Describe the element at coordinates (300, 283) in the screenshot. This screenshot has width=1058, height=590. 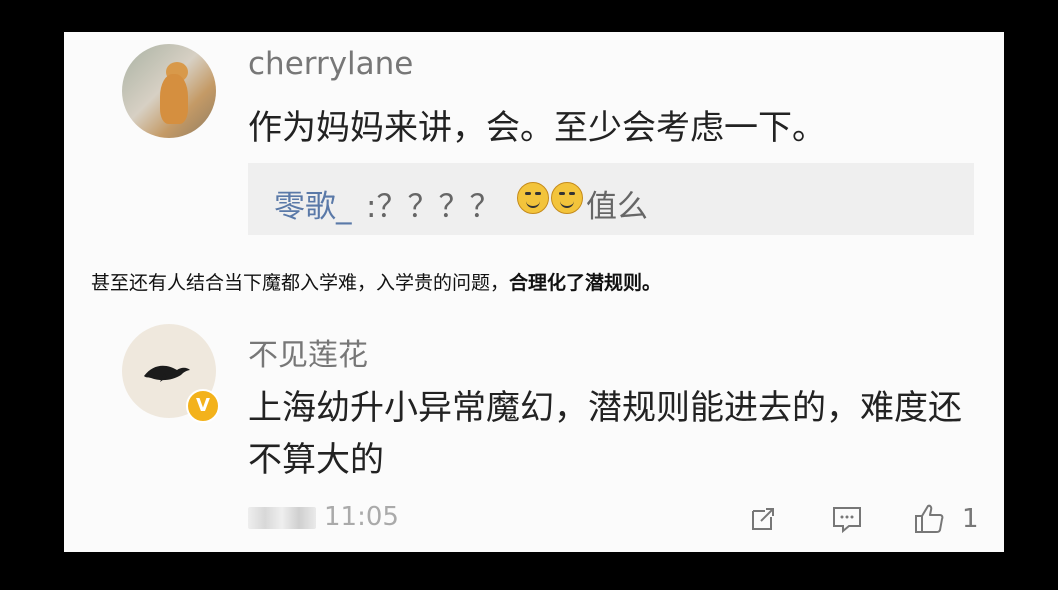
I see `caption-prefix: 甚至还有人结合当下魔都入学难，入学贵的问题，` at that location.